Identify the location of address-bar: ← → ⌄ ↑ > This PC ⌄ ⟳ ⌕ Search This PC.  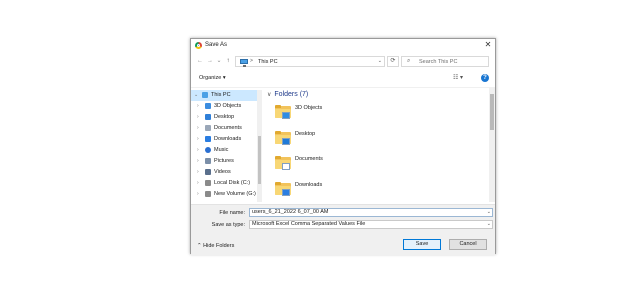
(343, 62).